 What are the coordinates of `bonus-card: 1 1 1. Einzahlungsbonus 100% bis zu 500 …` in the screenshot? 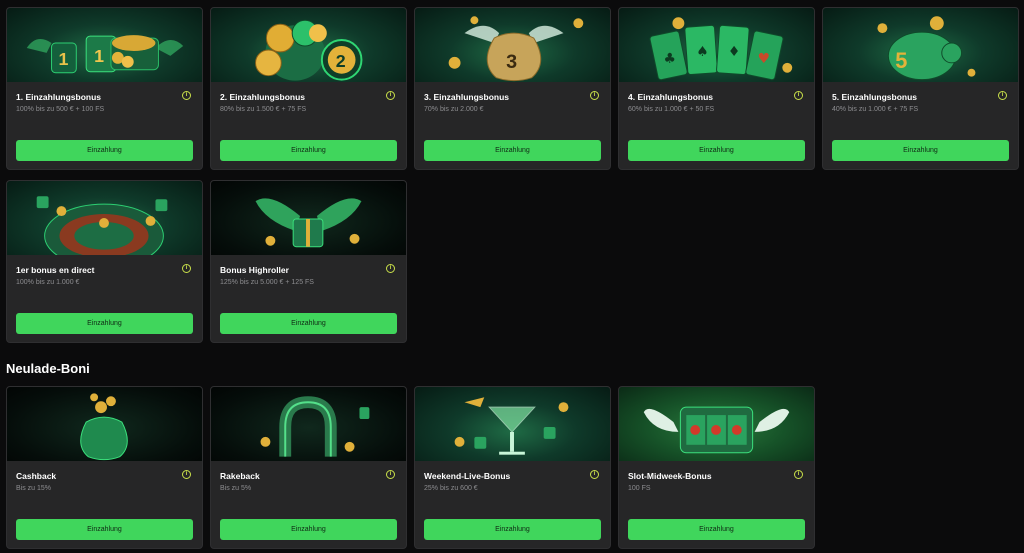 It's located at (104, 88).